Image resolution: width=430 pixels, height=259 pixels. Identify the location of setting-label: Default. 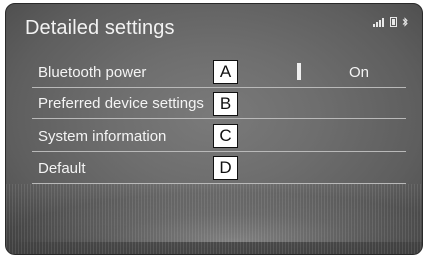
(62, 168).